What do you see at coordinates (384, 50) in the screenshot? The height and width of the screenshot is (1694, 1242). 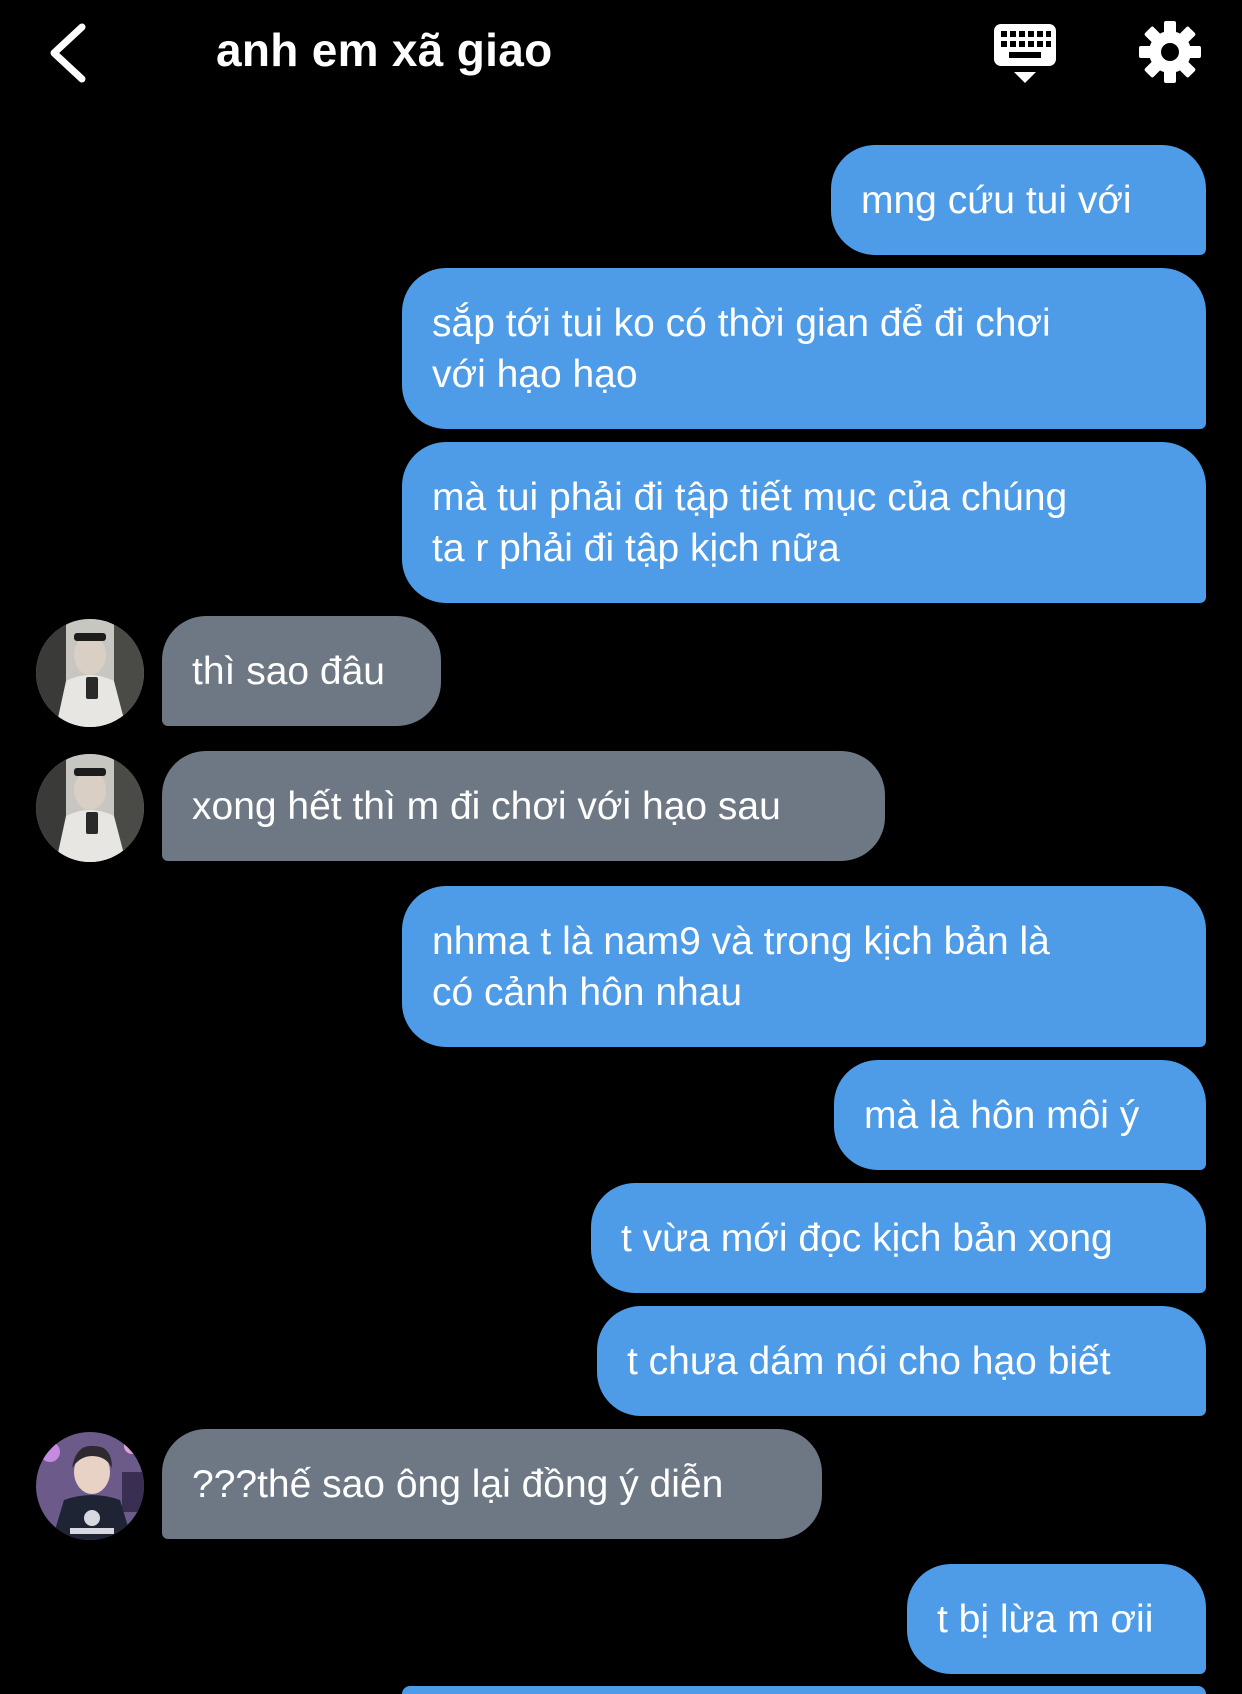 I see `chat-title: anh em xã giao` at bounding box center [384, 50].